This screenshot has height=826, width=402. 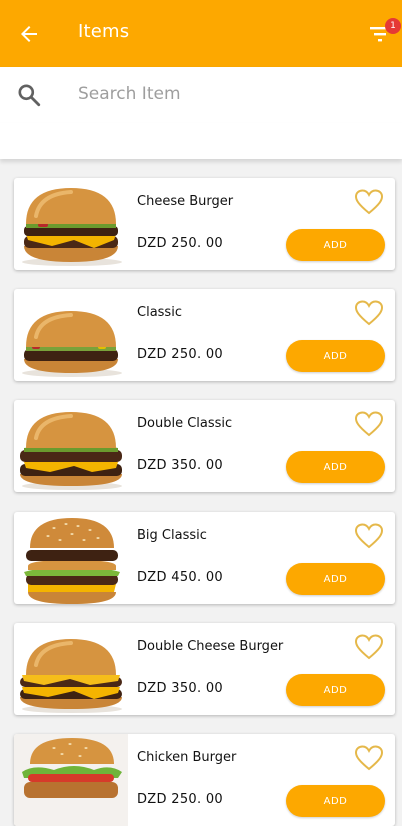 I want to click on page-title: Items, so click(x=104, y=31).